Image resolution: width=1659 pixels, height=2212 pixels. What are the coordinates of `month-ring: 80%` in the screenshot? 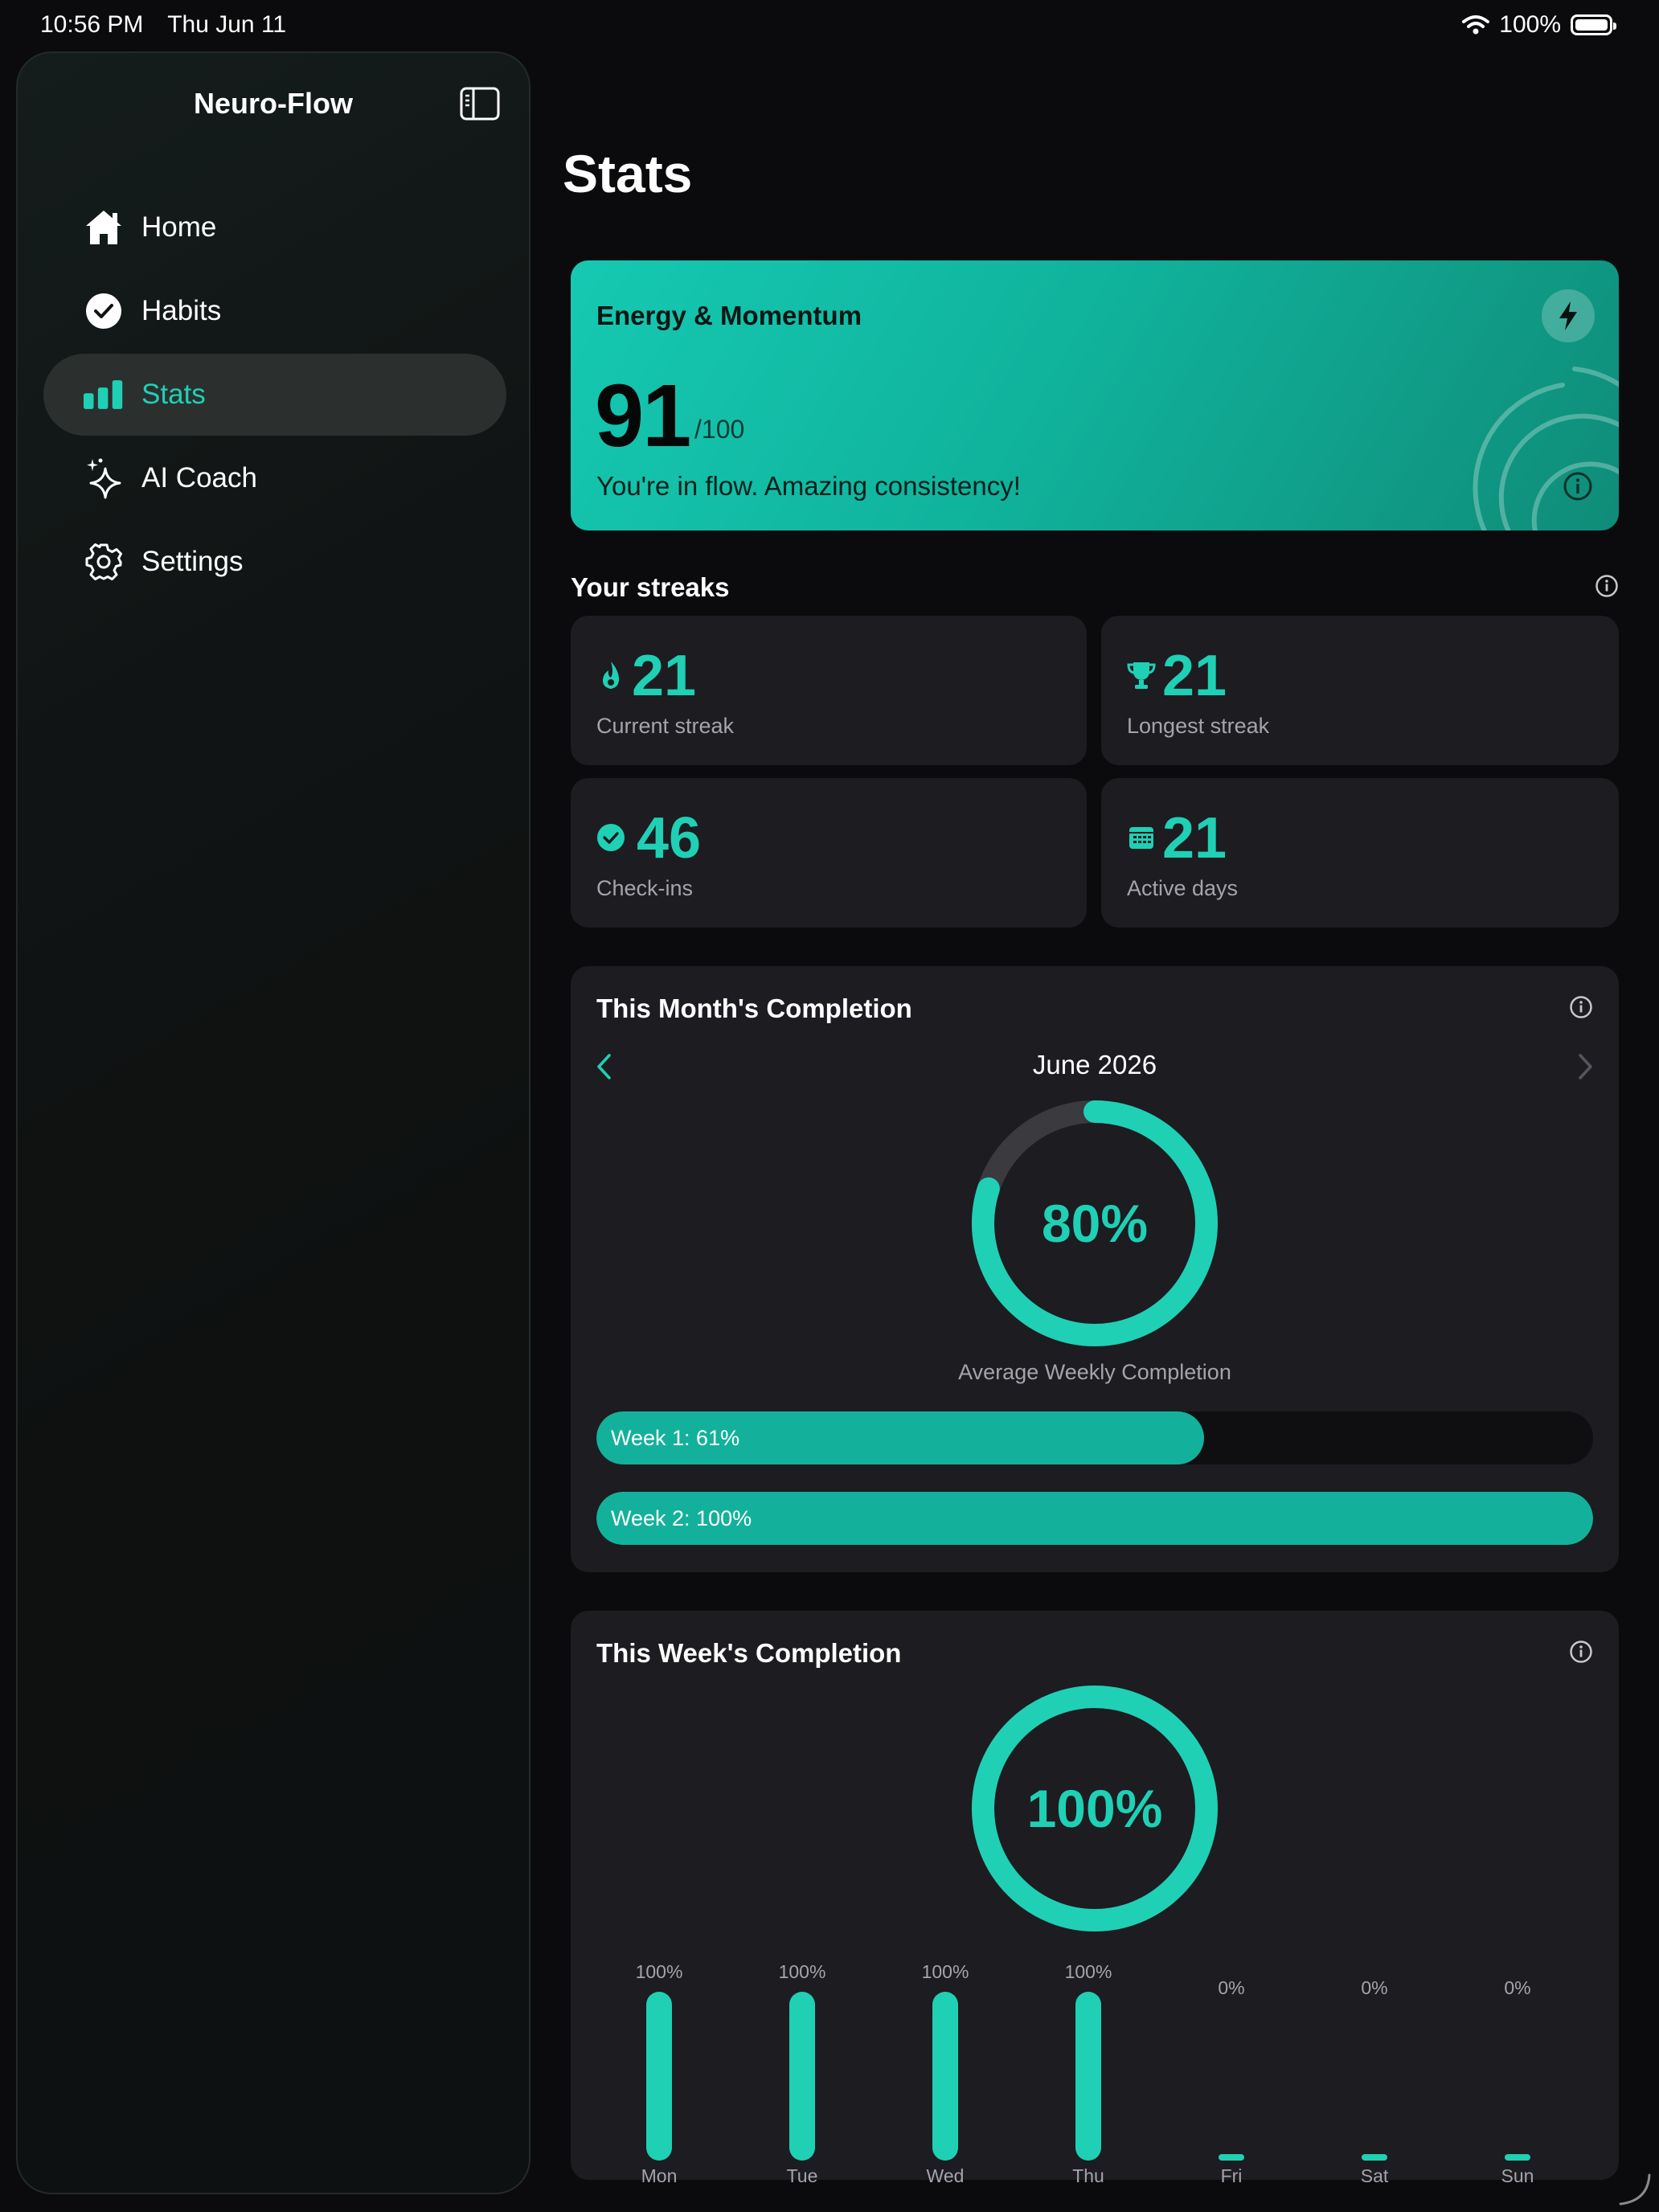 It's located at (1094, 1223).